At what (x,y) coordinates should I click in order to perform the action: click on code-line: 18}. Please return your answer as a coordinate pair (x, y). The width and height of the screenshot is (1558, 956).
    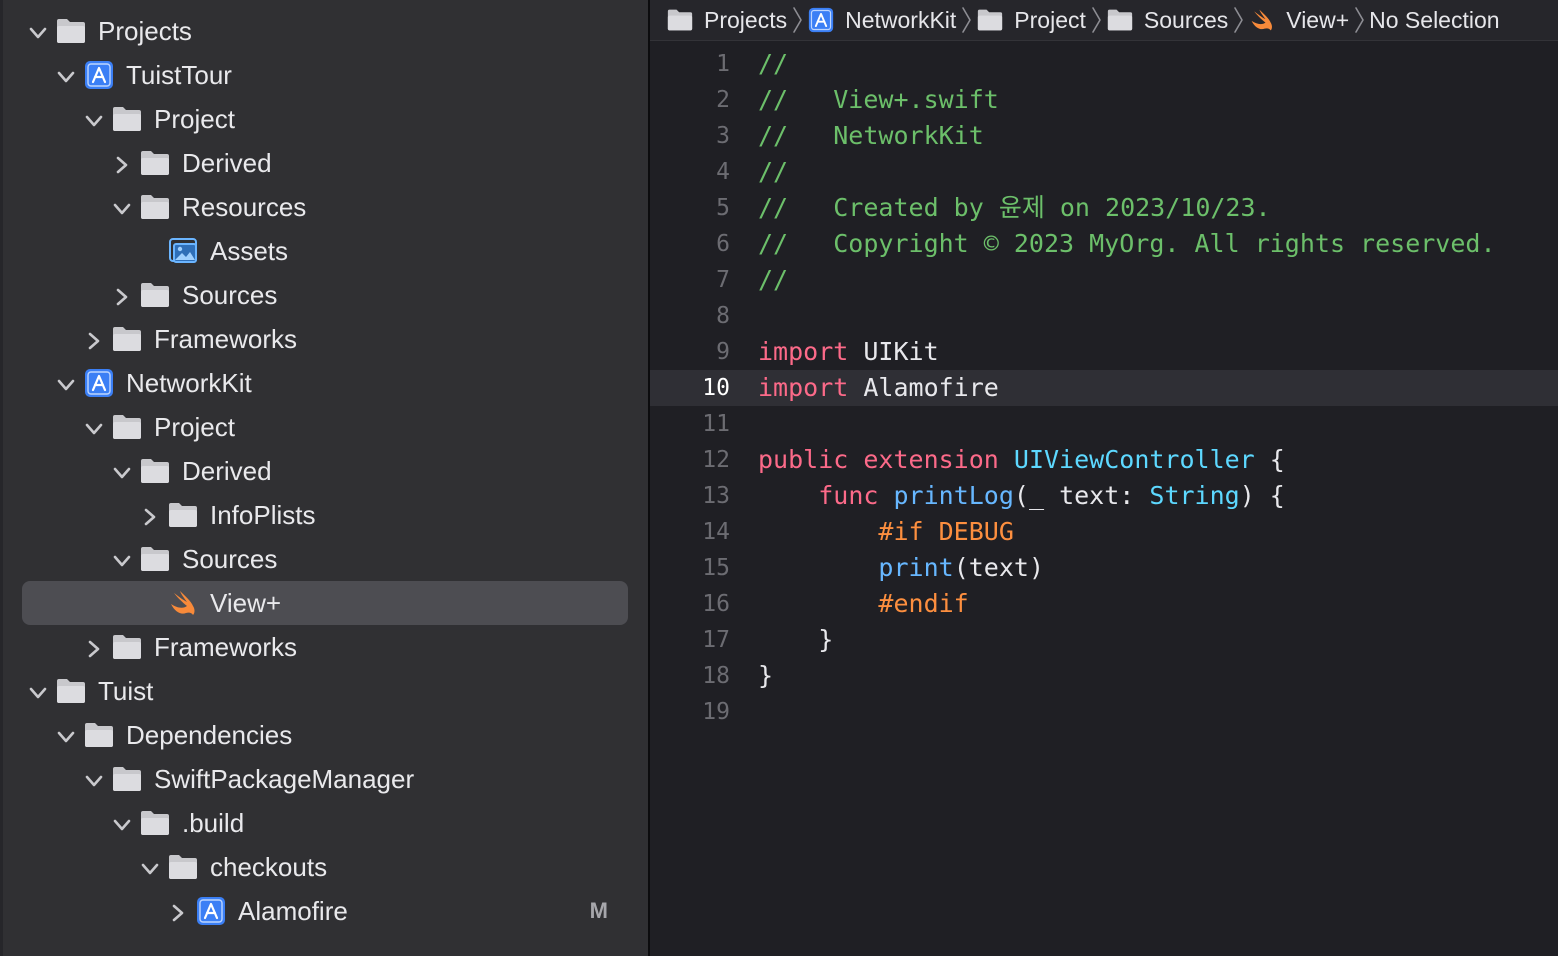
    Looking at the image, I should click on (1104, 676).